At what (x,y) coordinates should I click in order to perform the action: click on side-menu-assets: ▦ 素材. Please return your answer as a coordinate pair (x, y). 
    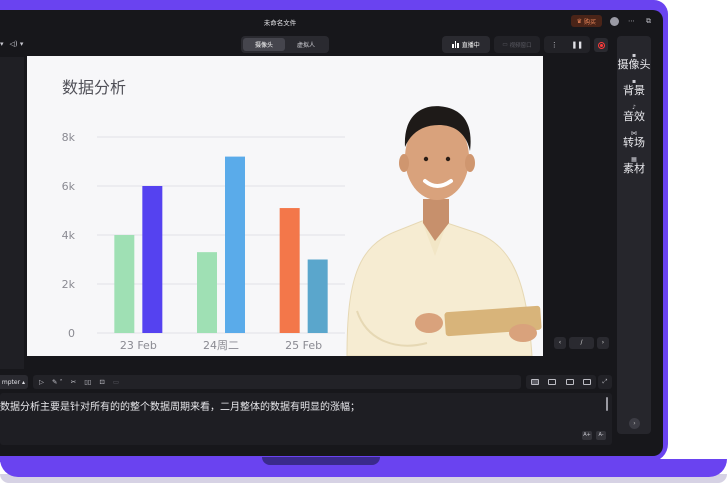
    Looking at the image, I should click on (634, 166).